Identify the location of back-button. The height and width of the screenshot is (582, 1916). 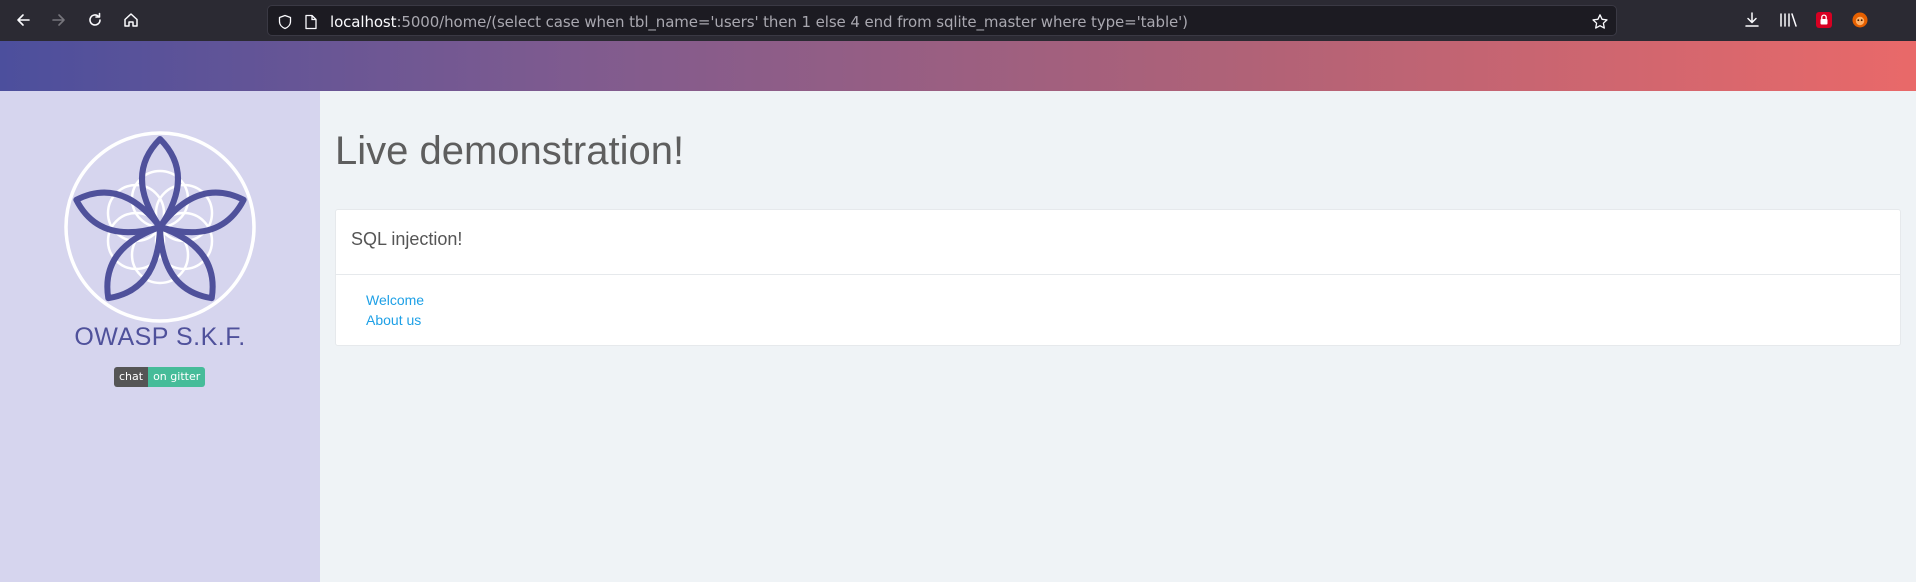
(23, 20).